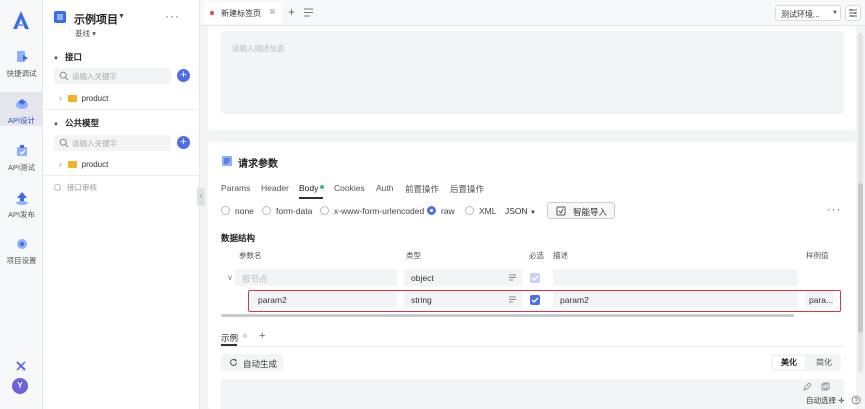  What do you see at coordinates (561, 211) in the screenshot?
I see `import-icon` at bounding box center [561, 211].